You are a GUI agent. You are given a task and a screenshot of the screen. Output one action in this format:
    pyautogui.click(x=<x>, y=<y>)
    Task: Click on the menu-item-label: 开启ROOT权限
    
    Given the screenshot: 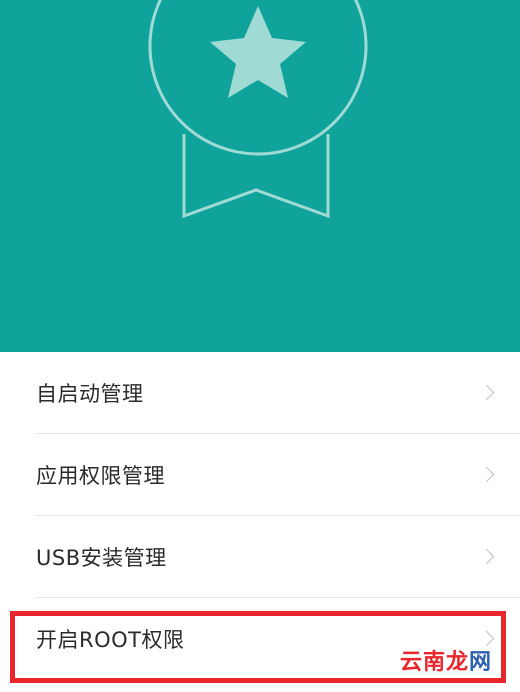 What is the action you would take?
    pyautogui.click(x=110, y=640)
    